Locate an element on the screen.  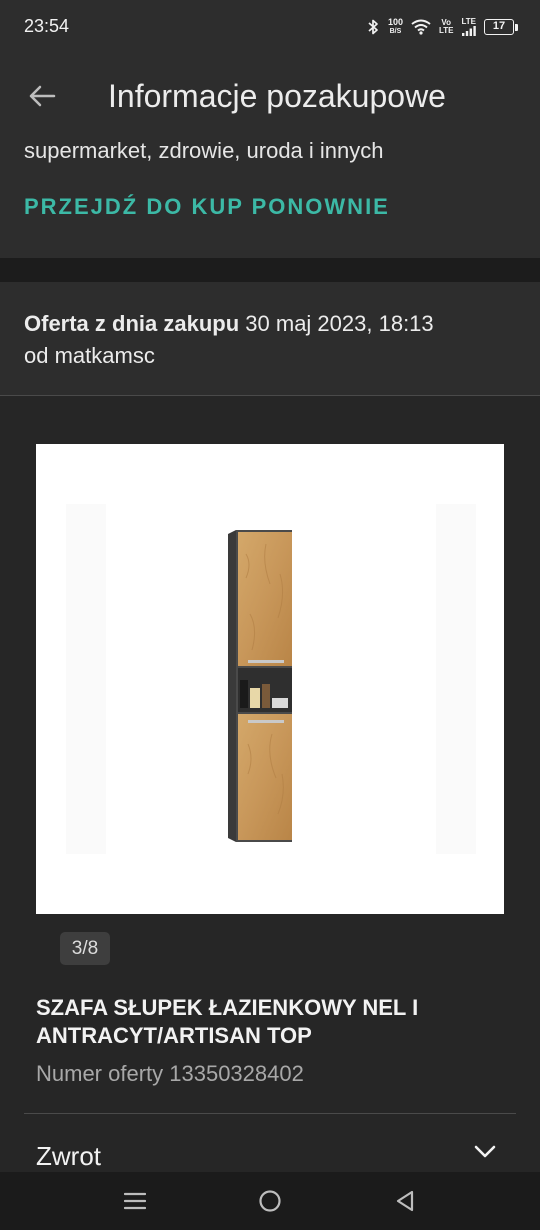
battery-icon: 17 is located at coordinates (501, 27).